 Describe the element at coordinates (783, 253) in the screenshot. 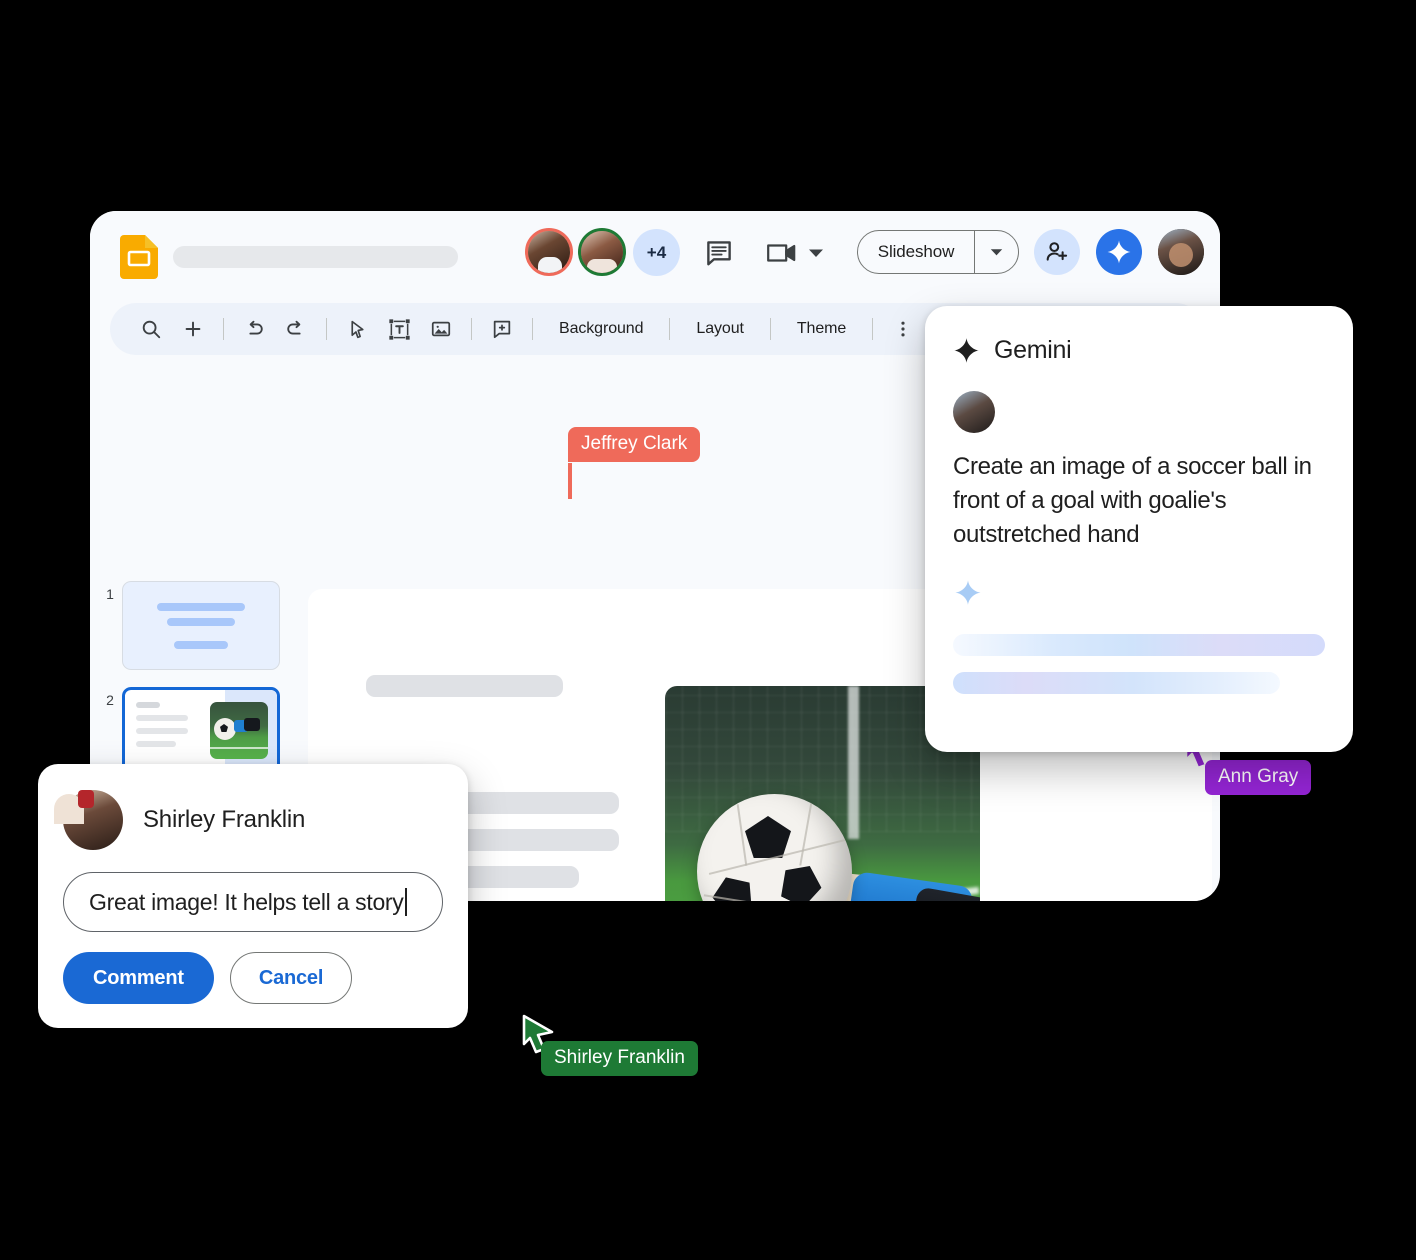

I see `video-camera-icon` at that location.